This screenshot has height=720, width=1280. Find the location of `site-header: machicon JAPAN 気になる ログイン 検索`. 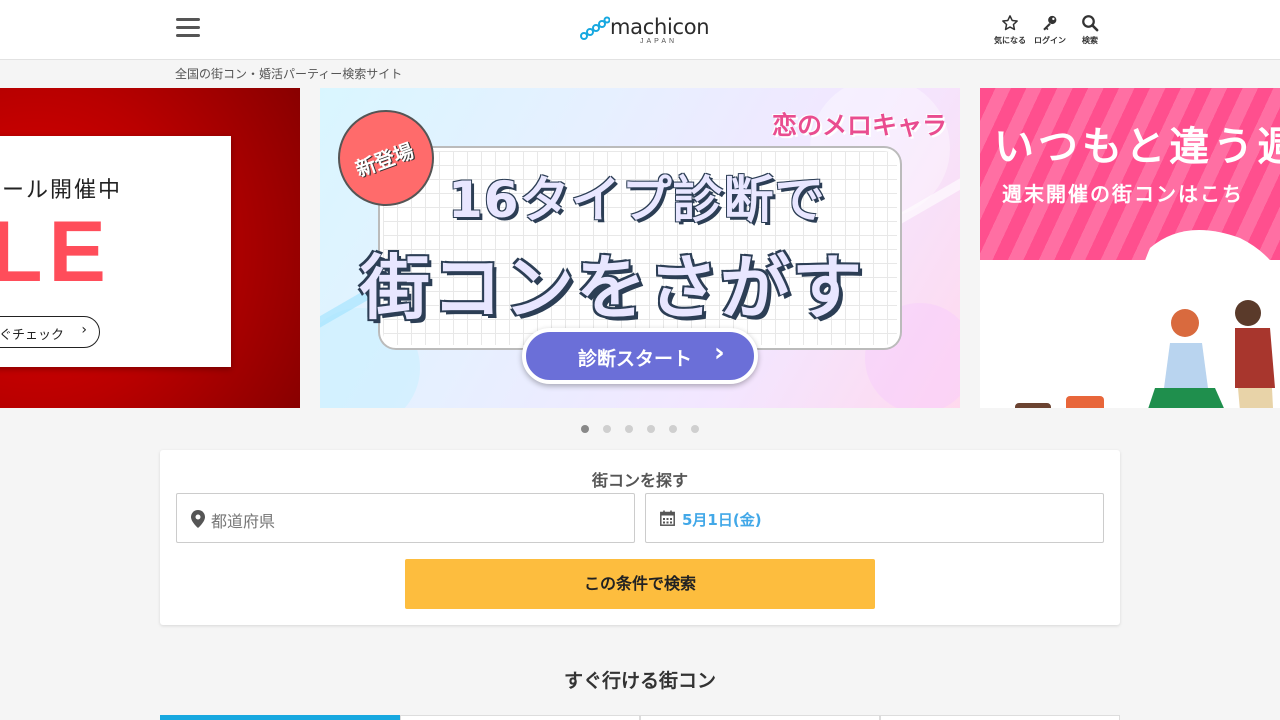

site-header: machicon JAPAN 気になる ログイン 検索 is located at coordinates (640, 30).